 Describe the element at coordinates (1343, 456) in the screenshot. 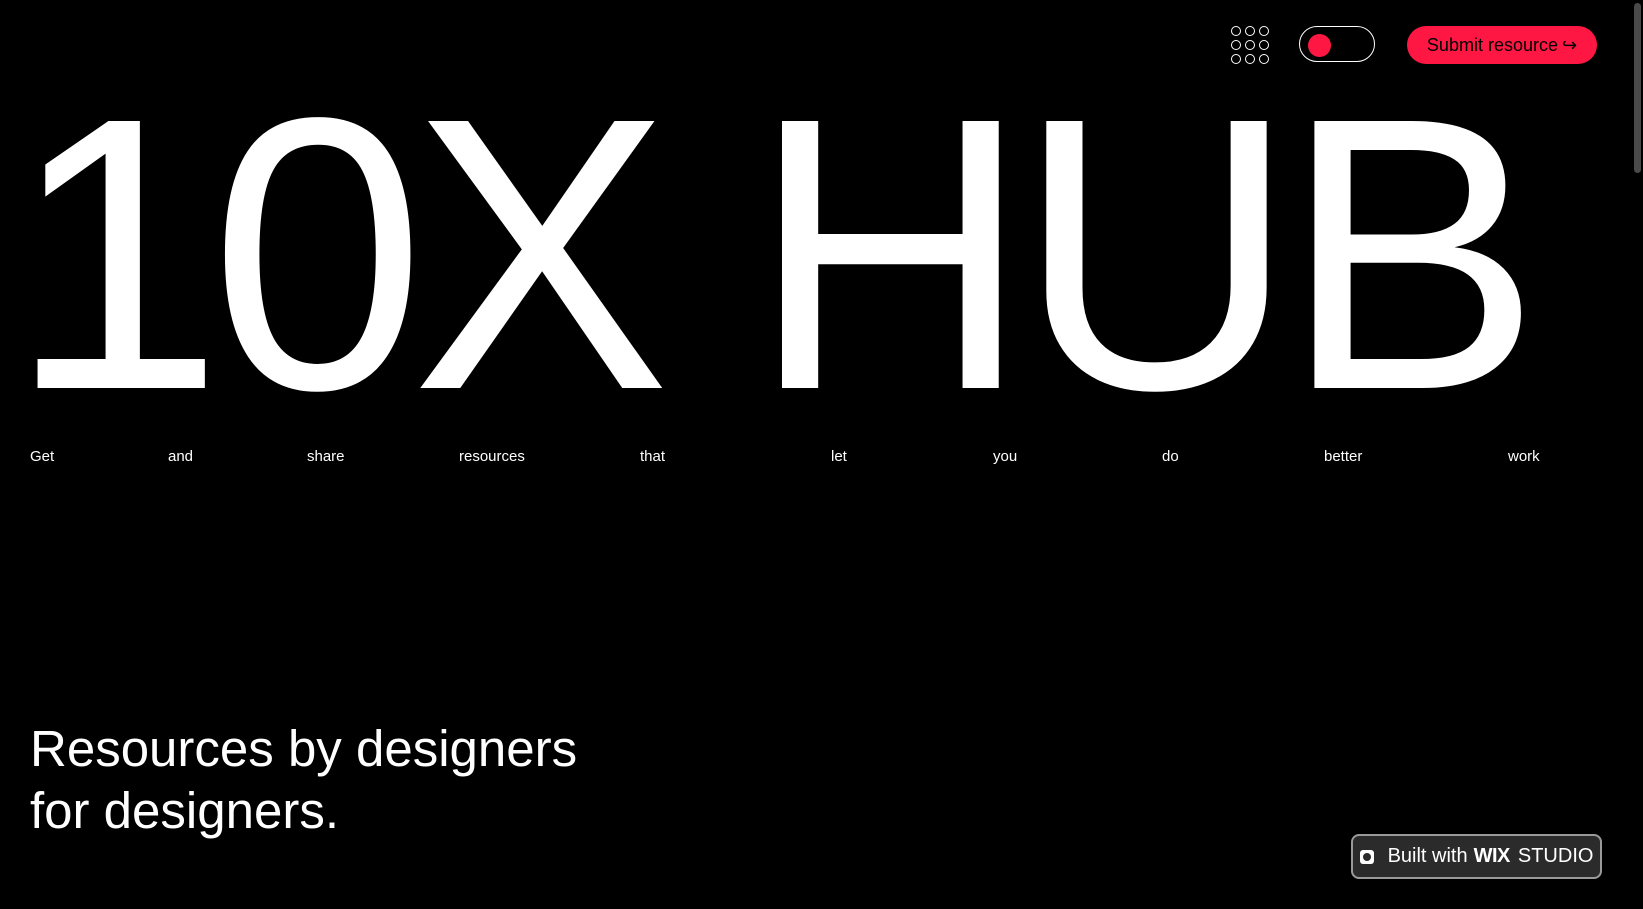

I see `tagline-word: better` at that location.